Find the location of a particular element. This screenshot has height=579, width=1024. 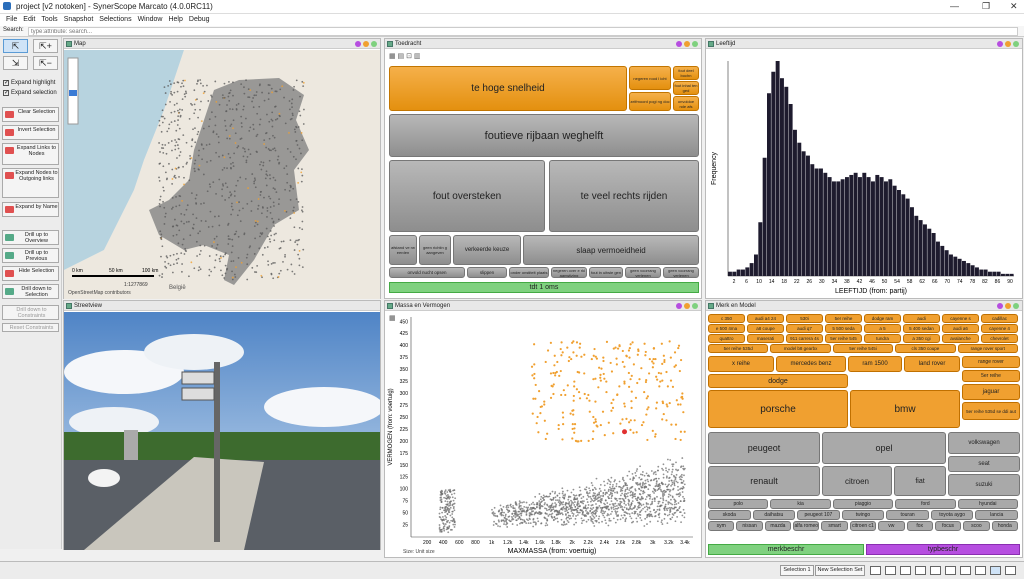

merk-tile: daihatsu is located at coordinates (774, 515).